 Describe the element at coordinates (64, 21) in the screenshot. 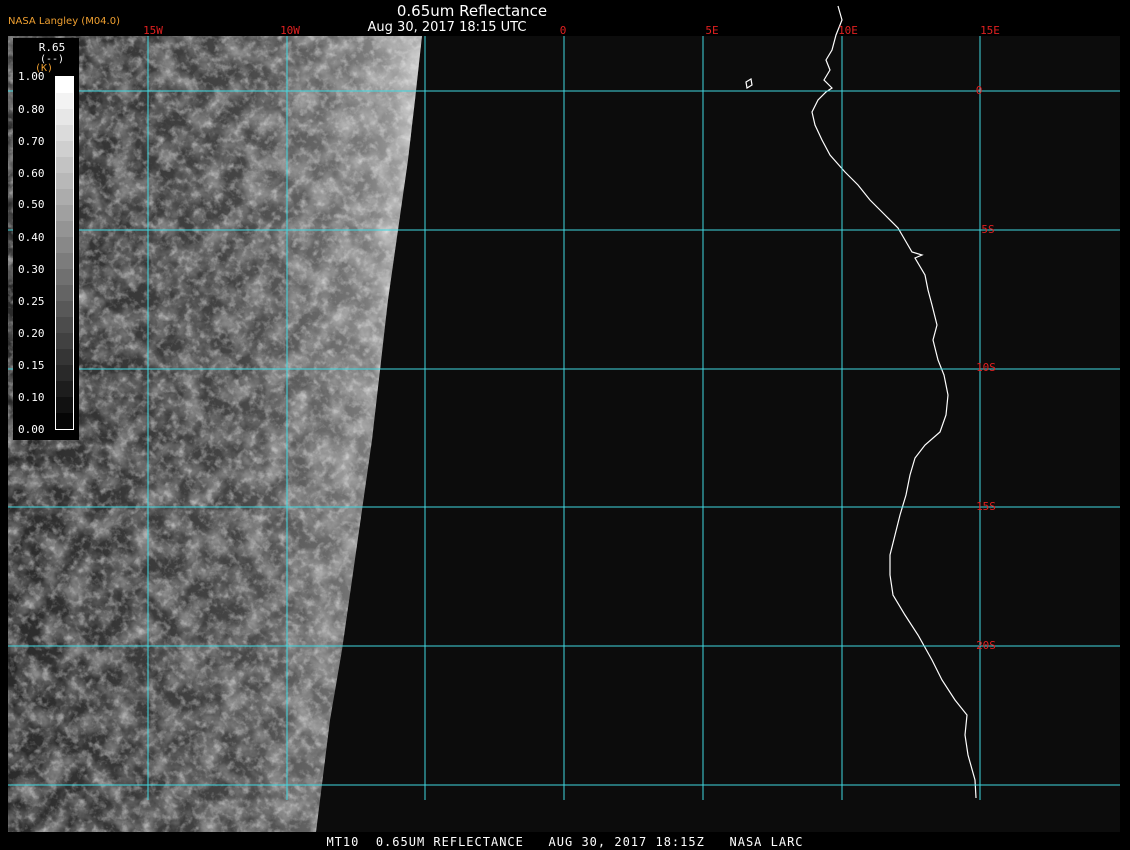

I see `credit-label: NASA Langley (M04.0)` at that location.